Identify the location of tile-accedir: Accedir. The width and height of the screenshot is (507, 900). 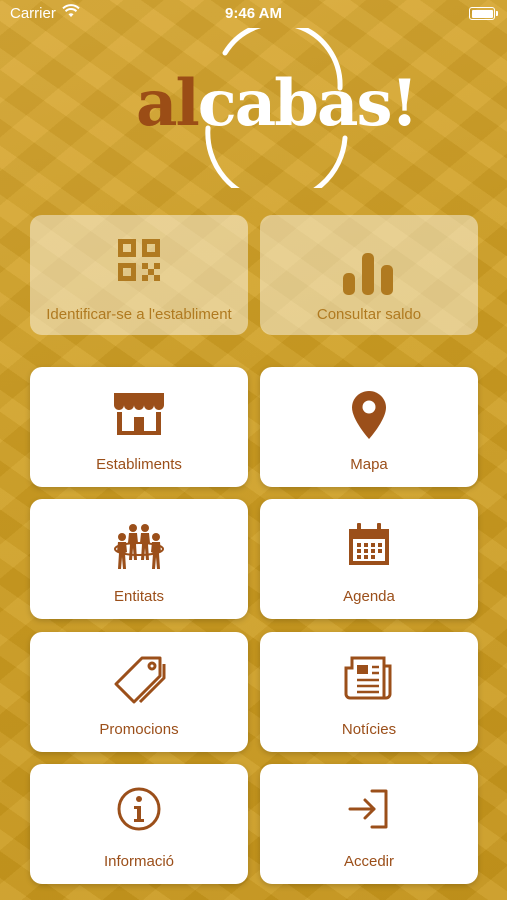
(369, 824).